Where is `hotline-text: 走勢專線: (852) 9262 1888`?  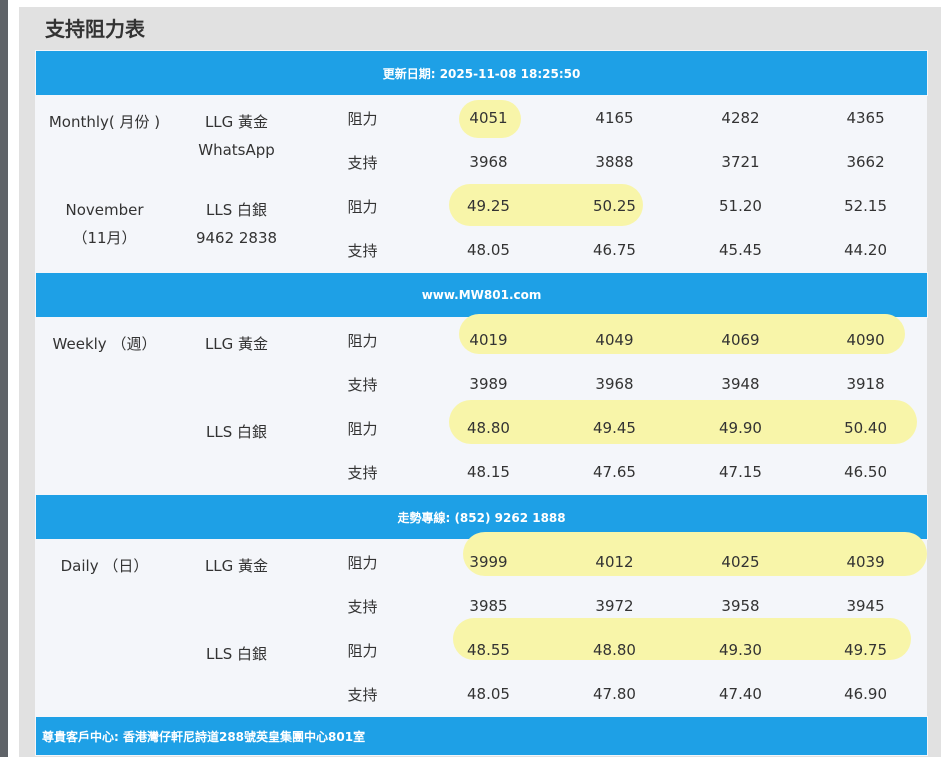
hotline-text: 走勢專線: (852) 9262 1888 is located at coordinates (481, 517).